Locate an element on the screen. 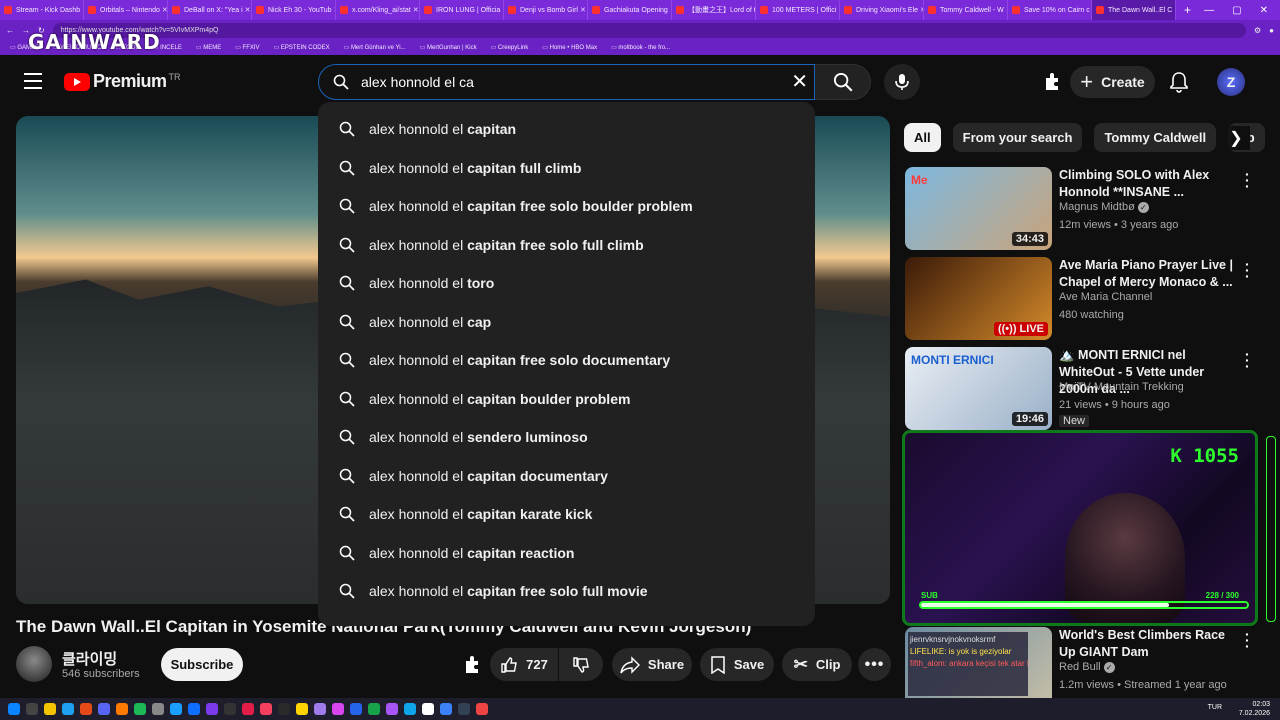 This screenshot has height=720, width=1280. bookmark-item: MertGunhan | Kick is located at coordinates (448, 47).